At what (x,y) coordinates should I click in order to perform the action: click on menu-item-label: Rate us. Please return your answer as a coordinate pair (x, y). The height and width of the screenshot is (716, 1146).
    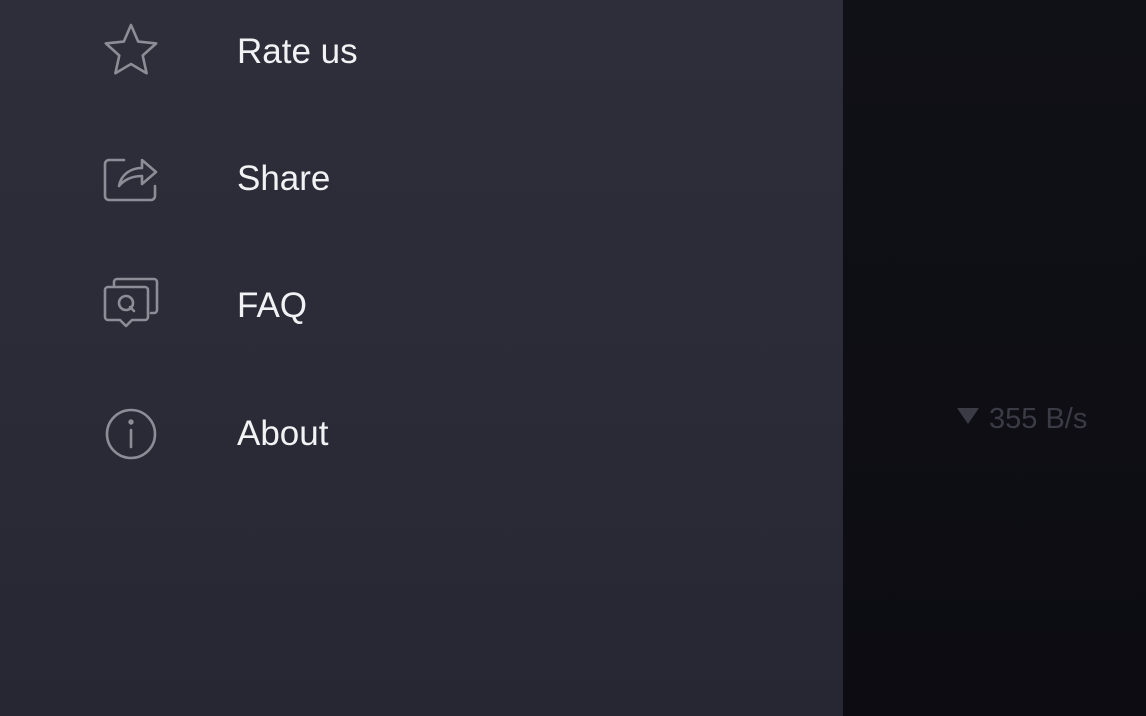
    Looking at the image, I should click on (297, 51).